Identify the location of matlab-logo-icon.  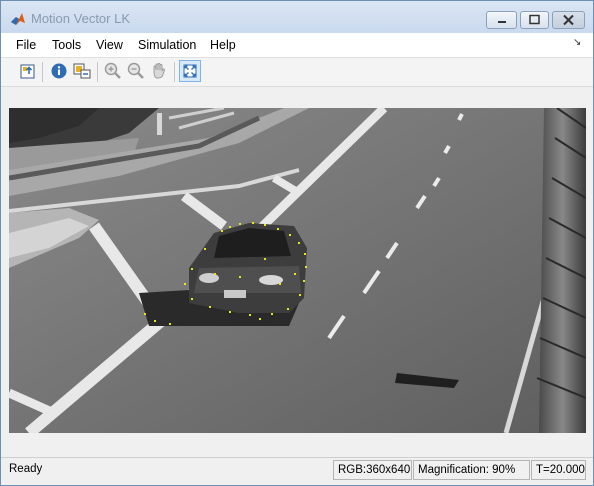
(18, 19).